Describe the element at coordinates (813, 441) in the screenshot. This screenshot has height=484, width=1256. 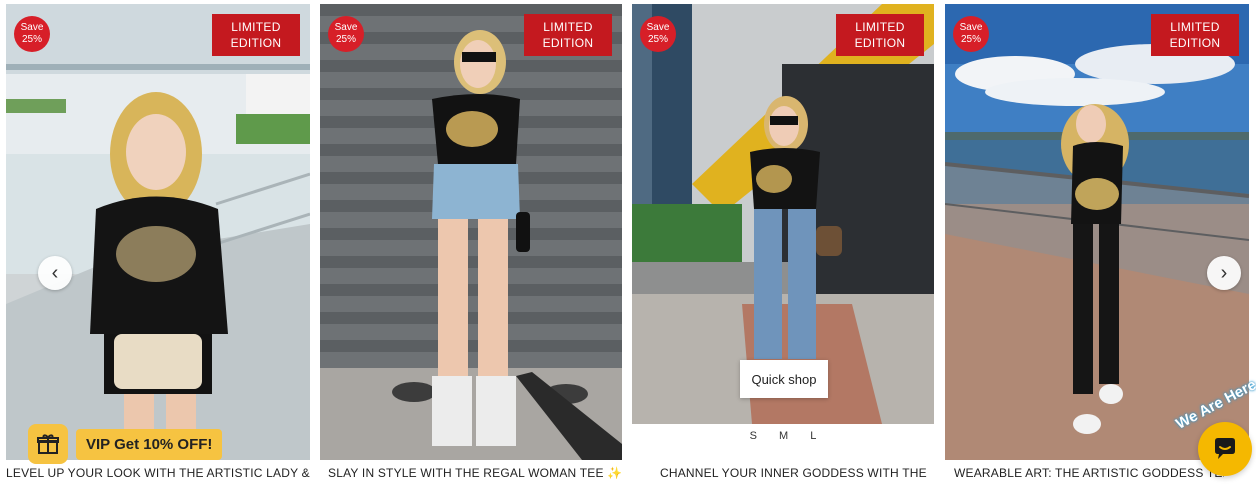
I see `size-option-l: L` at that location.